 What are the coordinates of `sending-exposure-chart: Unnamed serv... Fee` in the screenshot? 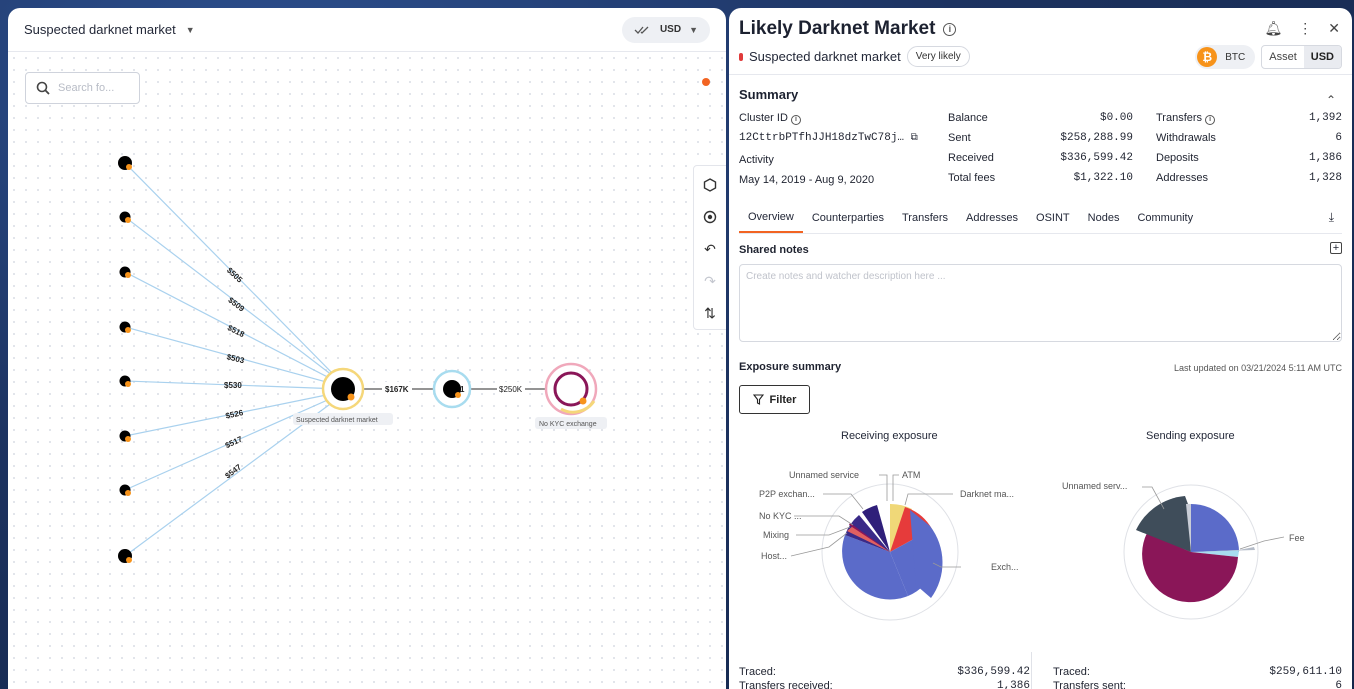 It's located at (1193, 538).